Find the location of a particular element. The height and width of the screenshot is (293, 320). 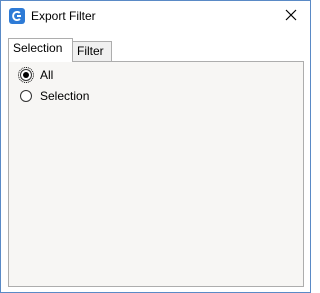

close-icon is located at coordinates (291, 16).